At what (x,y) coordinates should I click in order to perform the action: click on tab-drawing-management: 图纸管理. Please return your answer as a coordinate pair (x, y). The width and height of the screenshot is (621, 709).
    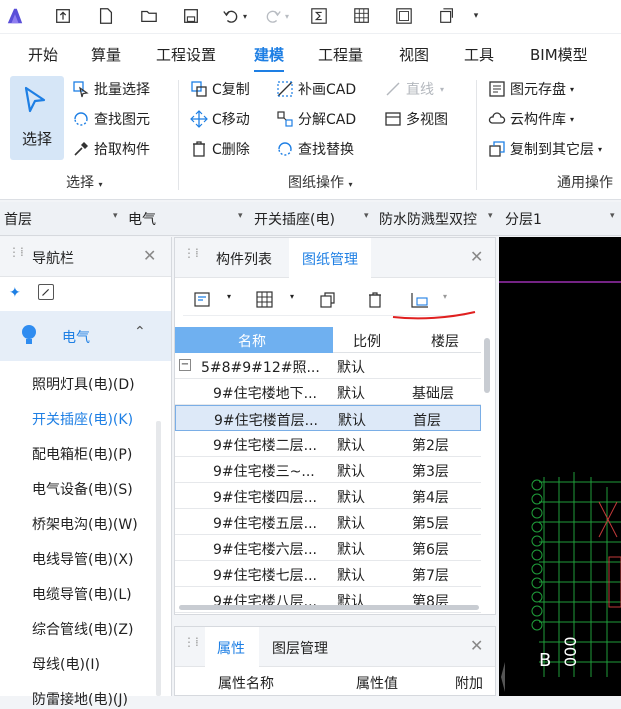
    Looking at the image, I should click on (330, 258).